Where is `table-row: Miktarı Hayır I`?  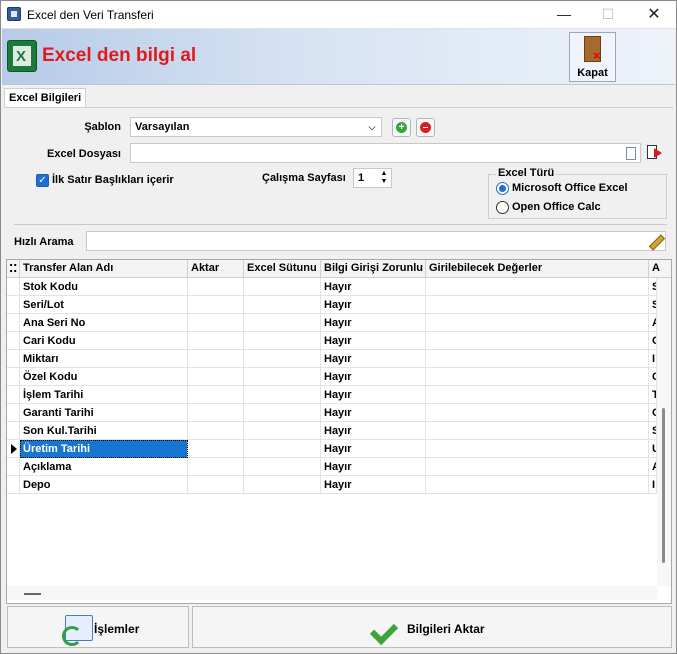
table-row: Miktarı Hayır I is located at coordinates (332, 359).